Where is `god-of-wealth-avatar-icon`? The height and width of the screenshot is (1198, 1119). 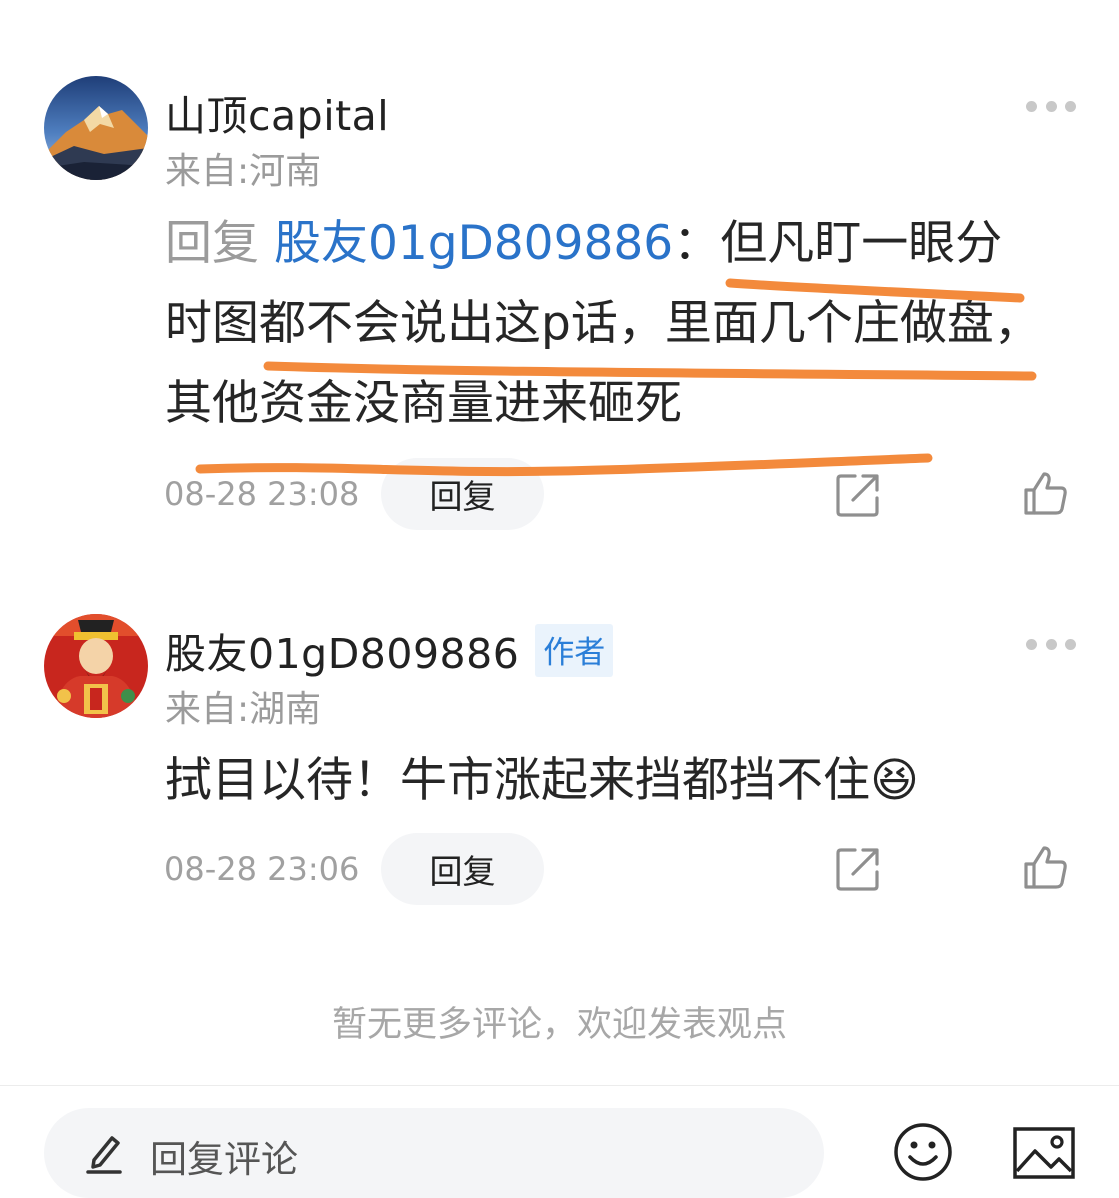 god-of-wealth-avatar-icon is located at coordinates (96, 666).